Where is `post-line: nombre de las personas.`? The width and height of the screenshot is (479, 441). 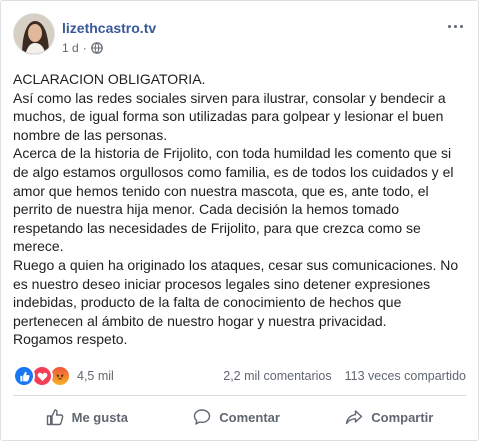 post-line: nombre de las personas. is located at coordinates (90, 134).